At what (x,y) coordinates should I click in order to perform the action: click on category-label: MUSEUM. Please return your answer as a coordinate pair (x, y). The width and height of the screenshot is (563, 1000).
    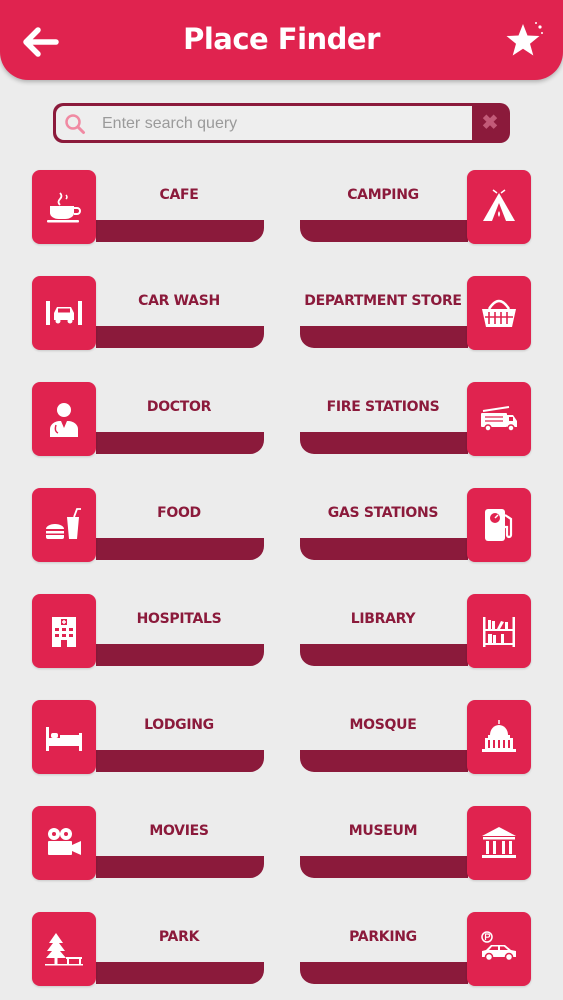
    Looking at the image, I should click on (383, 830).